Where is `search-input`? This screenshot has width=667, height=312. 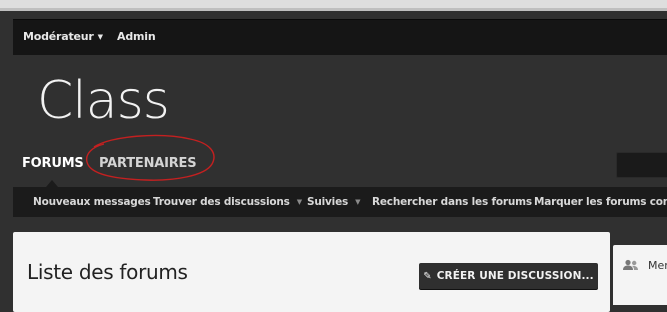
search-input is located at coordinates (641, 165).